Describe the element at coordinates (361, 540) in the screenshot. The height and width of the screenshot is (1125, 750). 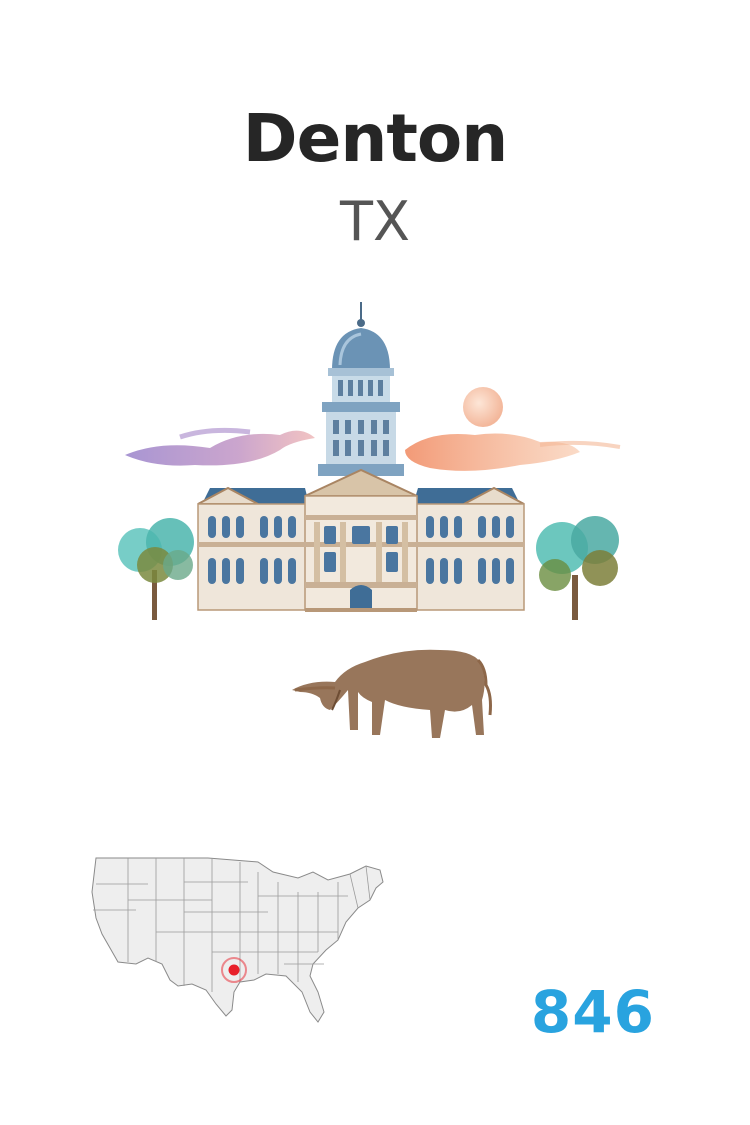
I see `courthouse-body` at that location.